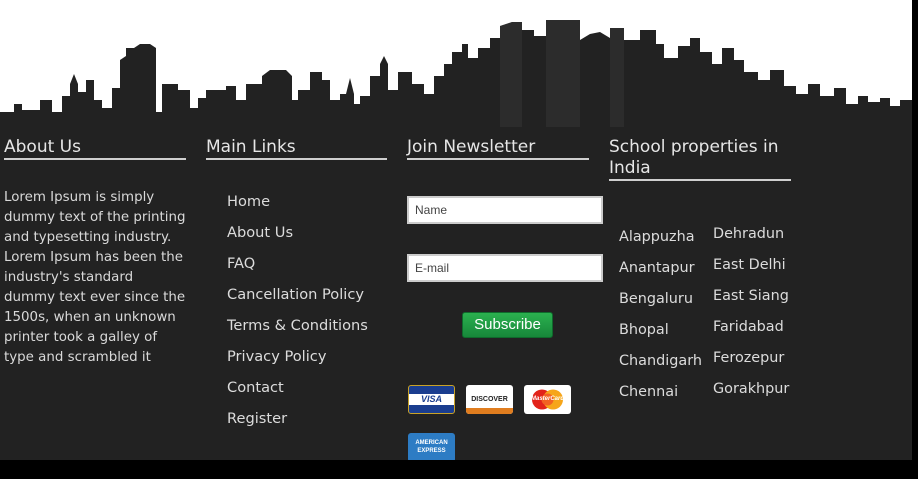 The height and width of the screenshot is (479, 918). Describe the element at coordinates (507, 325) in the screenshot. I see `subscribe-button: Subscribe` at that location.